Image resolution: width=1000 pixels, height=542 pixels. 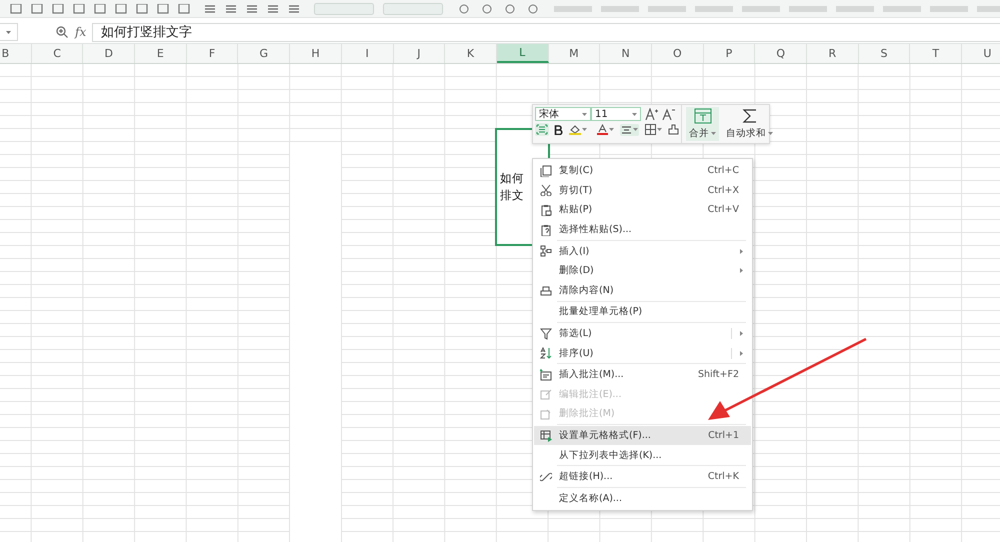 I want to click on column-header: D, so click(x=109, y=53).